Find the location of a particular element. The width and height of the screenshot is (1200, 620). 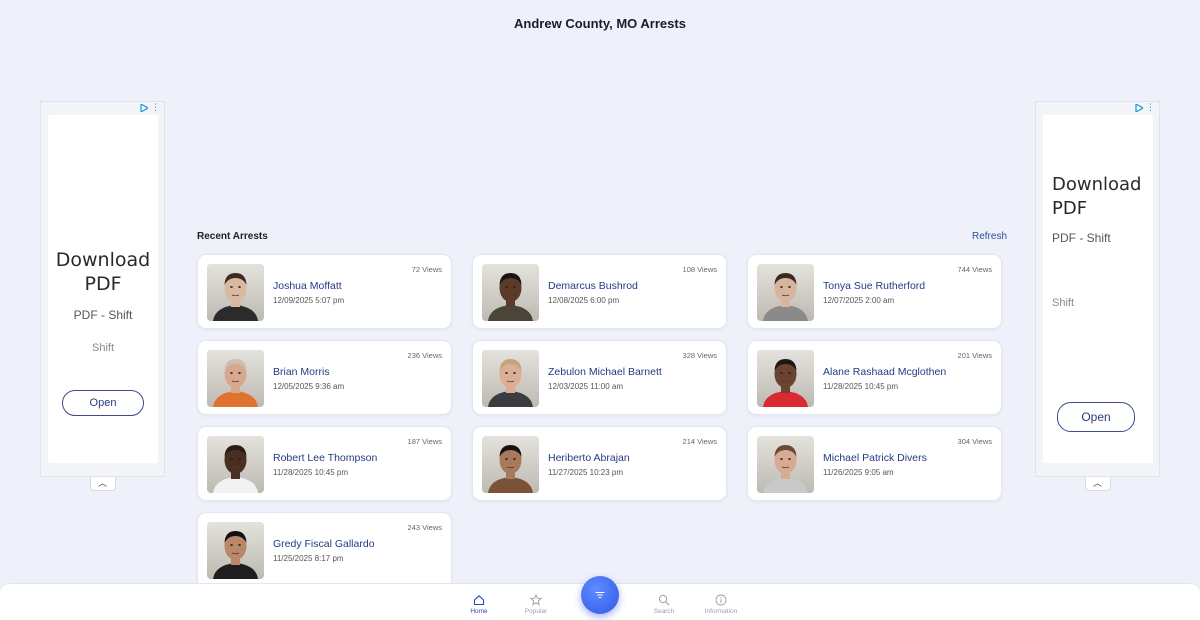

arrest-date: 11/26/2025 9:05 am is located at coordinates (858, 472).